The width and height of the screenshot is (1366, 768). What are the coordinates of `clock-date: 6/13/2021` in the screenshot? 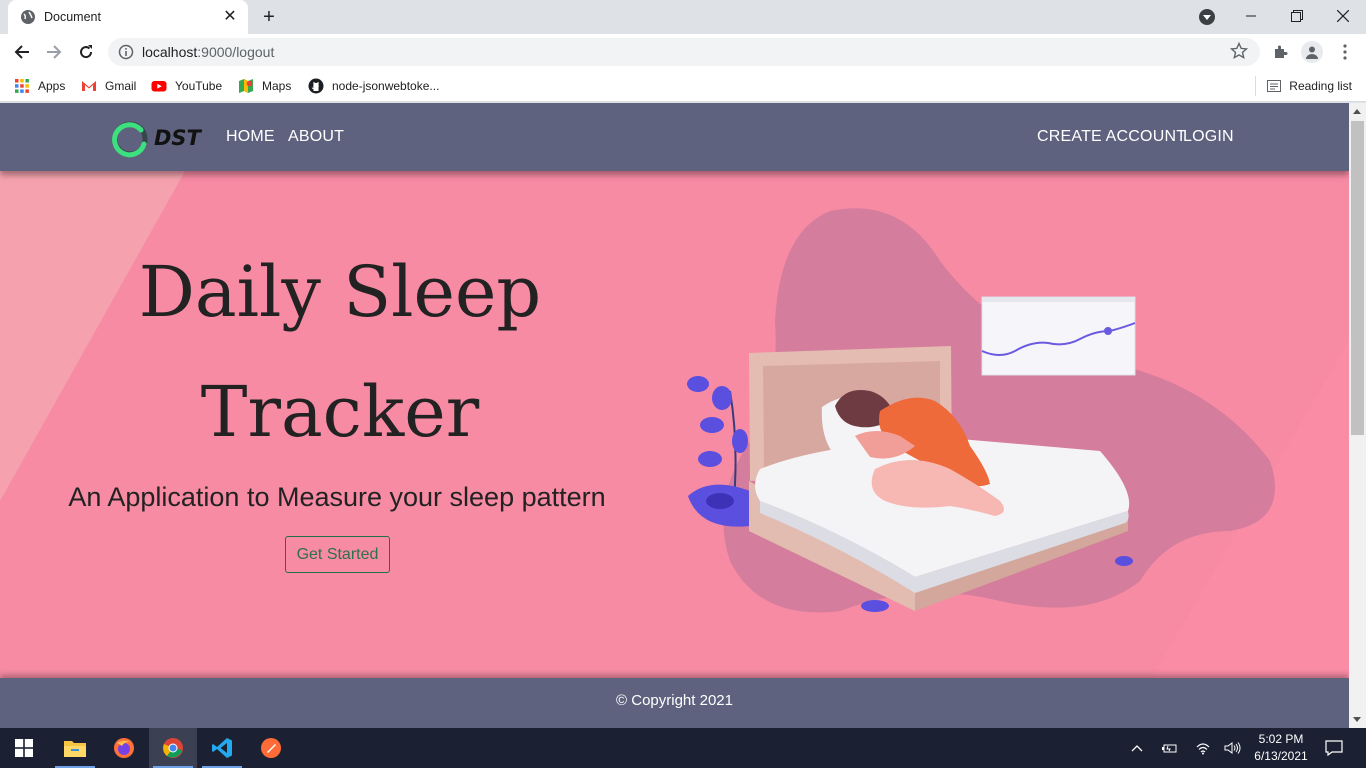 It's located at (1281, 756).